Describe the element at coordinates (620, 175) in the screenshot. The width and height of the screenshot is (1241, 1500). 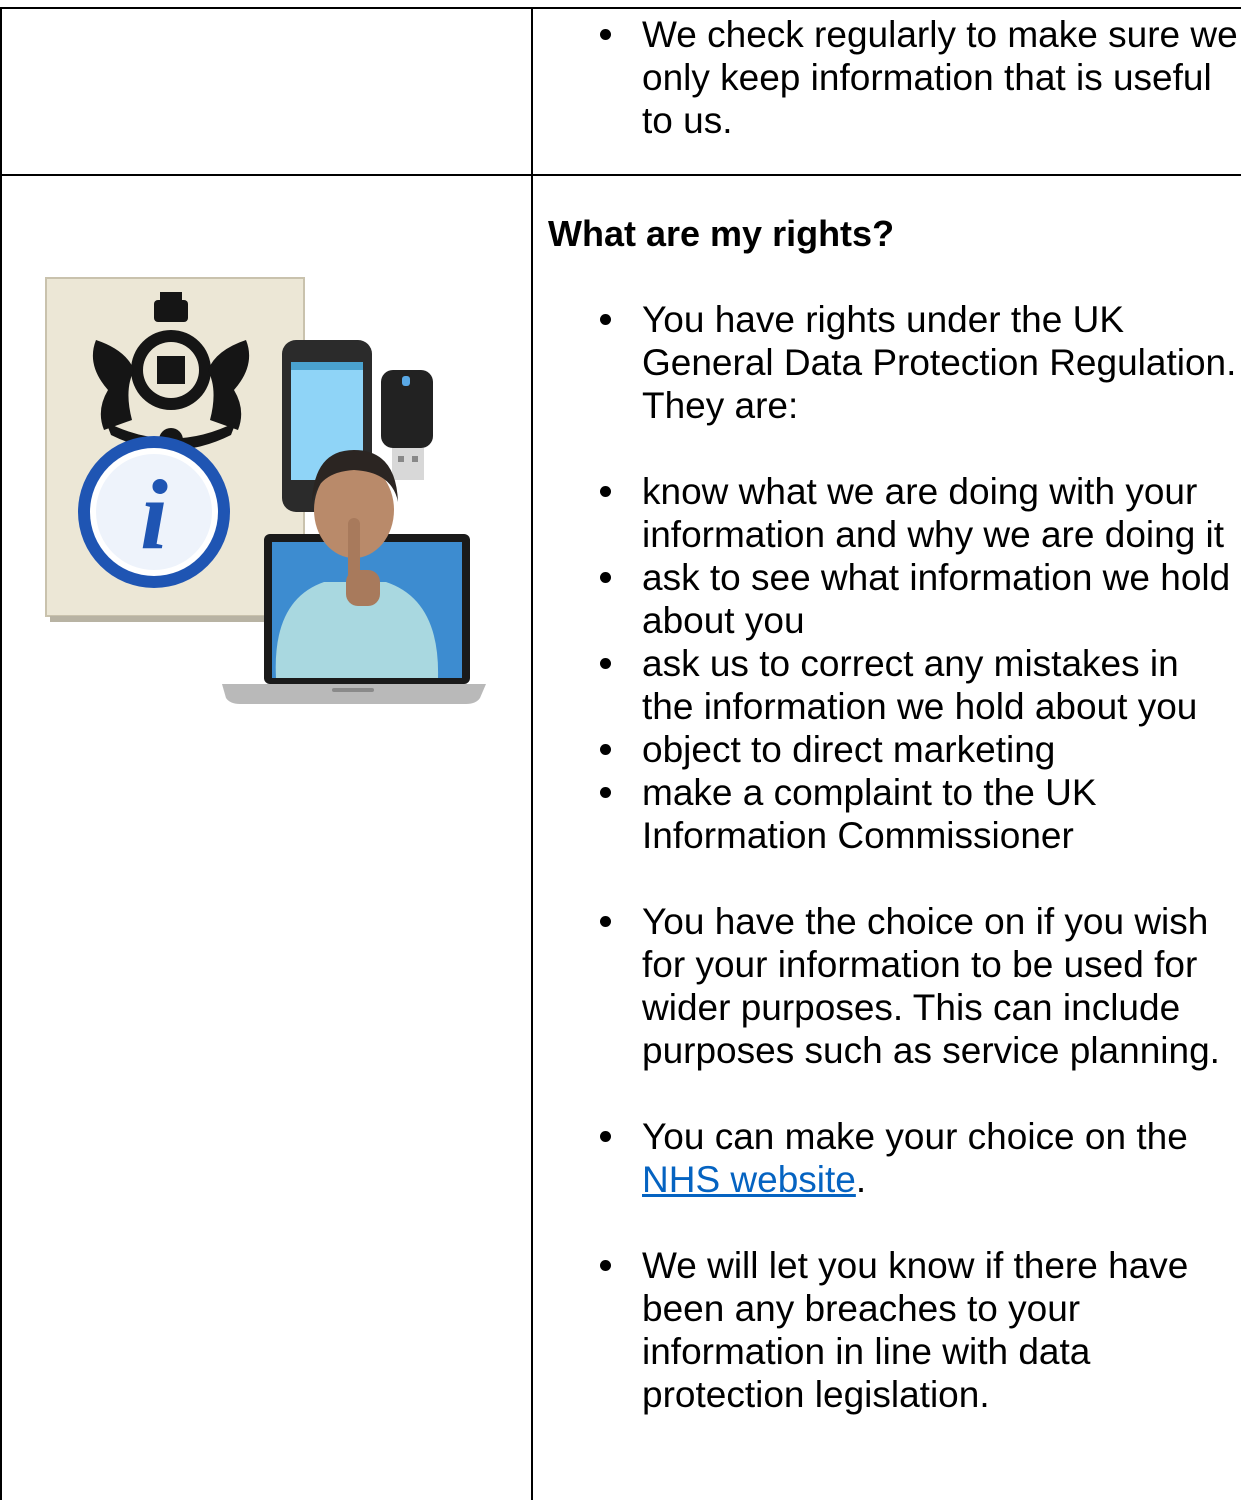
I see `row-divider` at that location.